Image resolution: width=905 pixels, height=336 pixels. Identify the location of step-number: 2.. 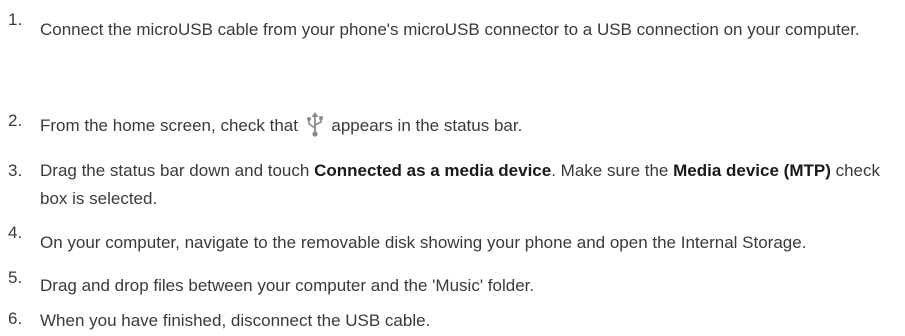
(15, 120).